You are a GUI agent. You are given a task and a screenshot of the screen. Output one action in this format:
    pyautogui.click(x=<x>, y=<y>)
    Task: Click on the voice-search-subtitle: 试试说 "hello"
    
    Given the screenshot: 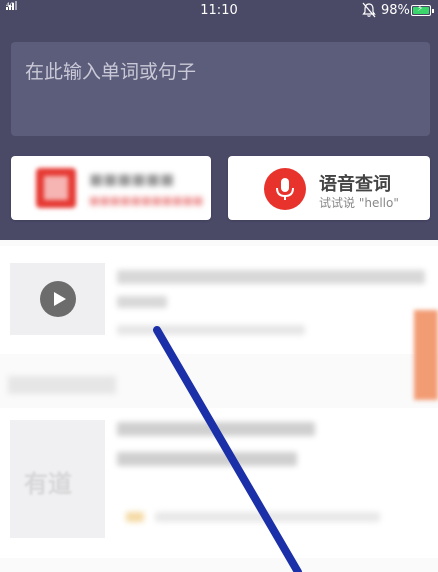 What is the action you would take?
    pyautogui.click(x=359, y=203)
    